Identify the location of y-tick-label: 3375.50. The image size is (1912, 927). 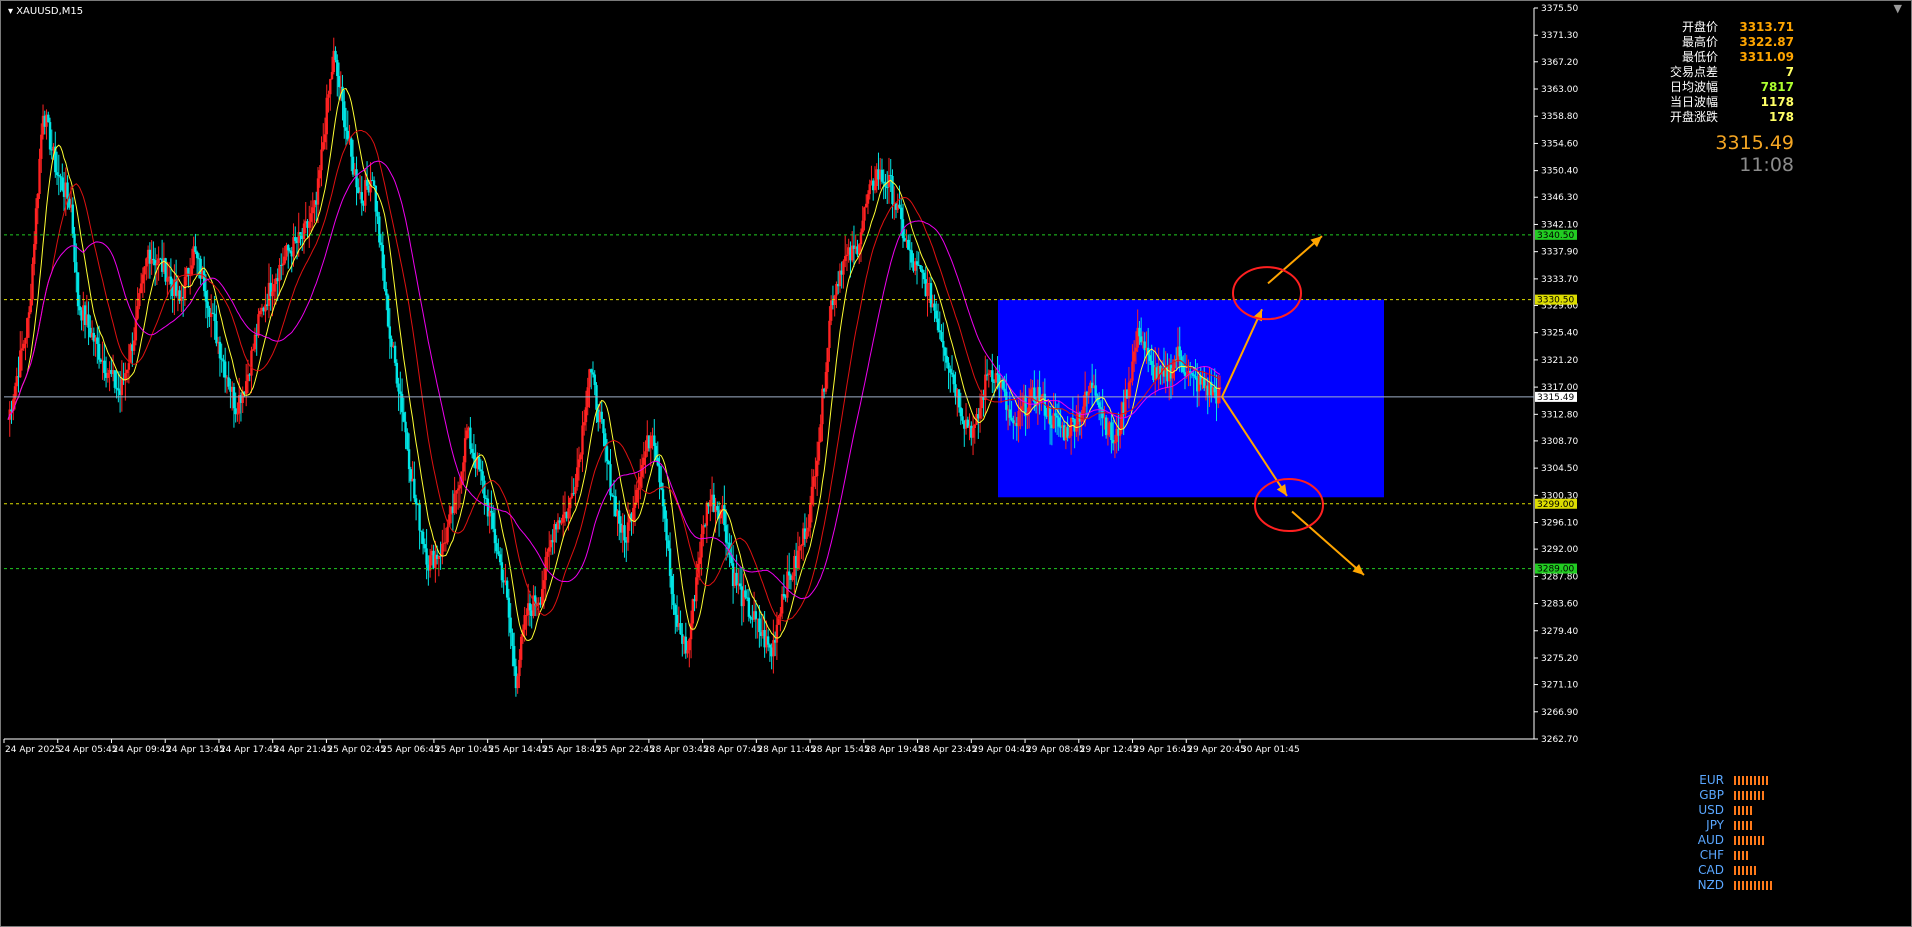
(1559, 9).